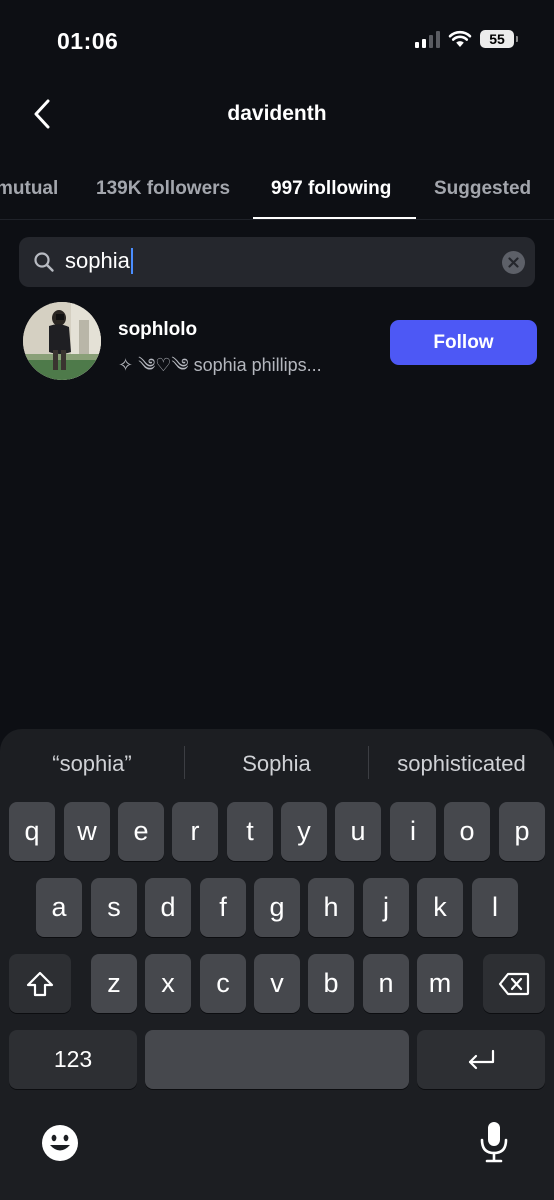  I want to click on return-key, so click(481, 1059).